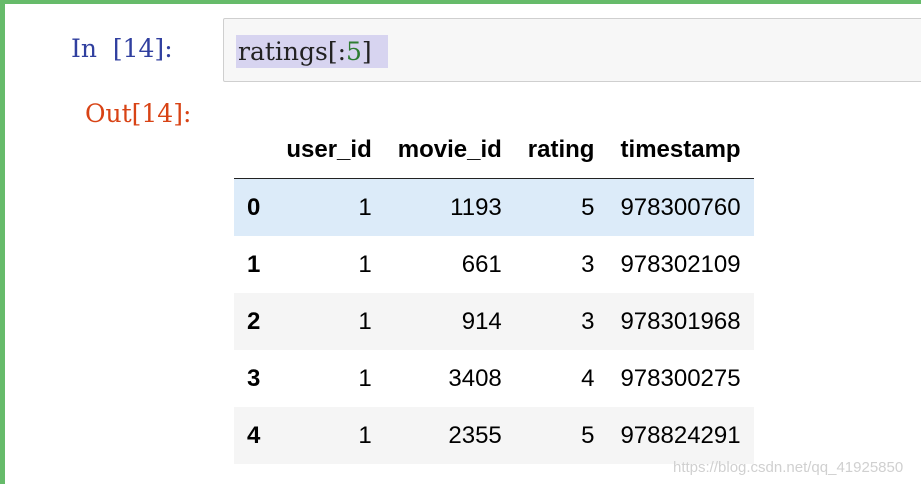  I want to click on code-close-bracket: ], so click(366, 51).